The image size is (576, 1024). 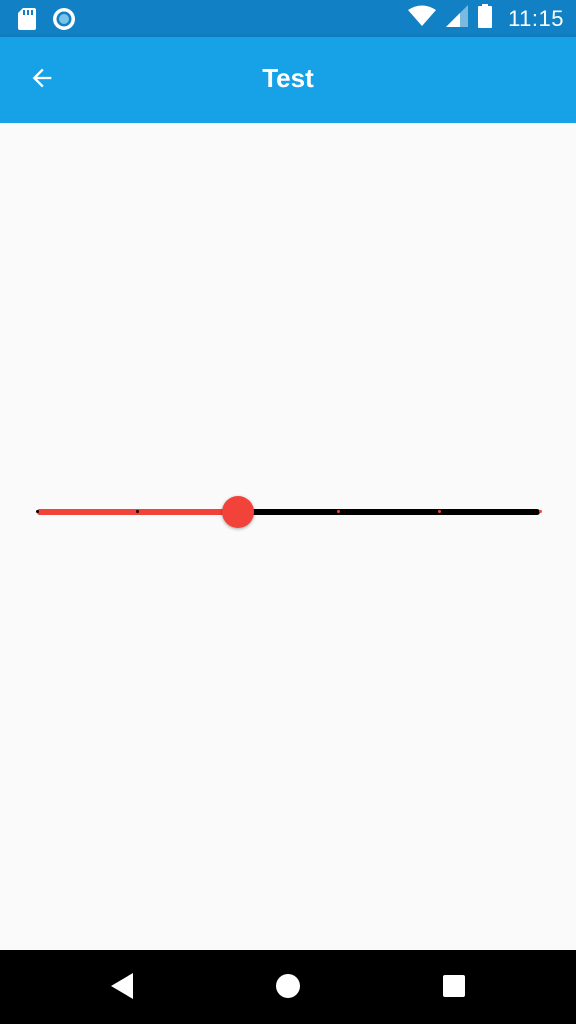 What do you see at coordinates (485, 18) in the screenshot?
I see `battery-icon` at bounding box center [485, 18].